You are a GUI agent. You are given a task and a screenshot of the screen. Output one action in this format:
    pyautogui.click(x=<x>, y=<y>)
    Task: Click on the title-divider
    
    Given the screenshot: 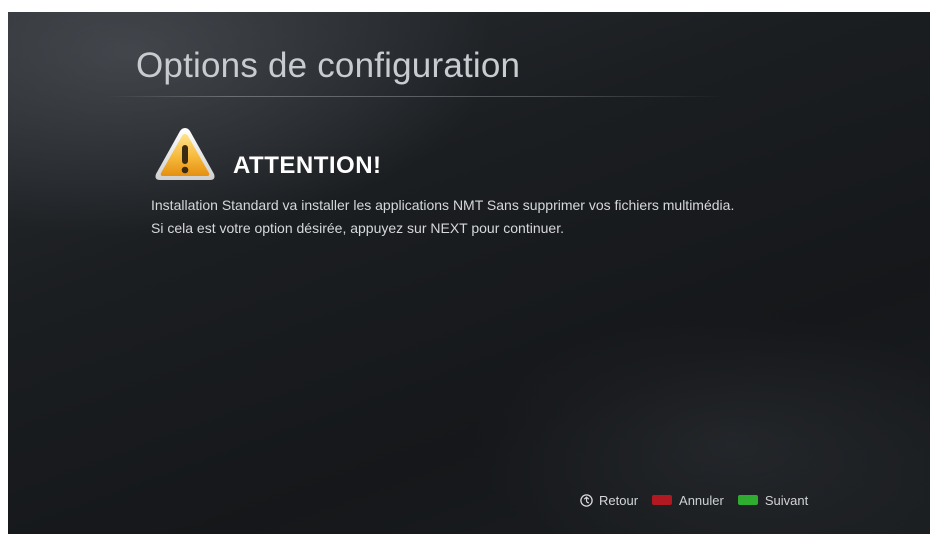 What is the action you would take?
    pyautogui.click(x=416, y=96)
    